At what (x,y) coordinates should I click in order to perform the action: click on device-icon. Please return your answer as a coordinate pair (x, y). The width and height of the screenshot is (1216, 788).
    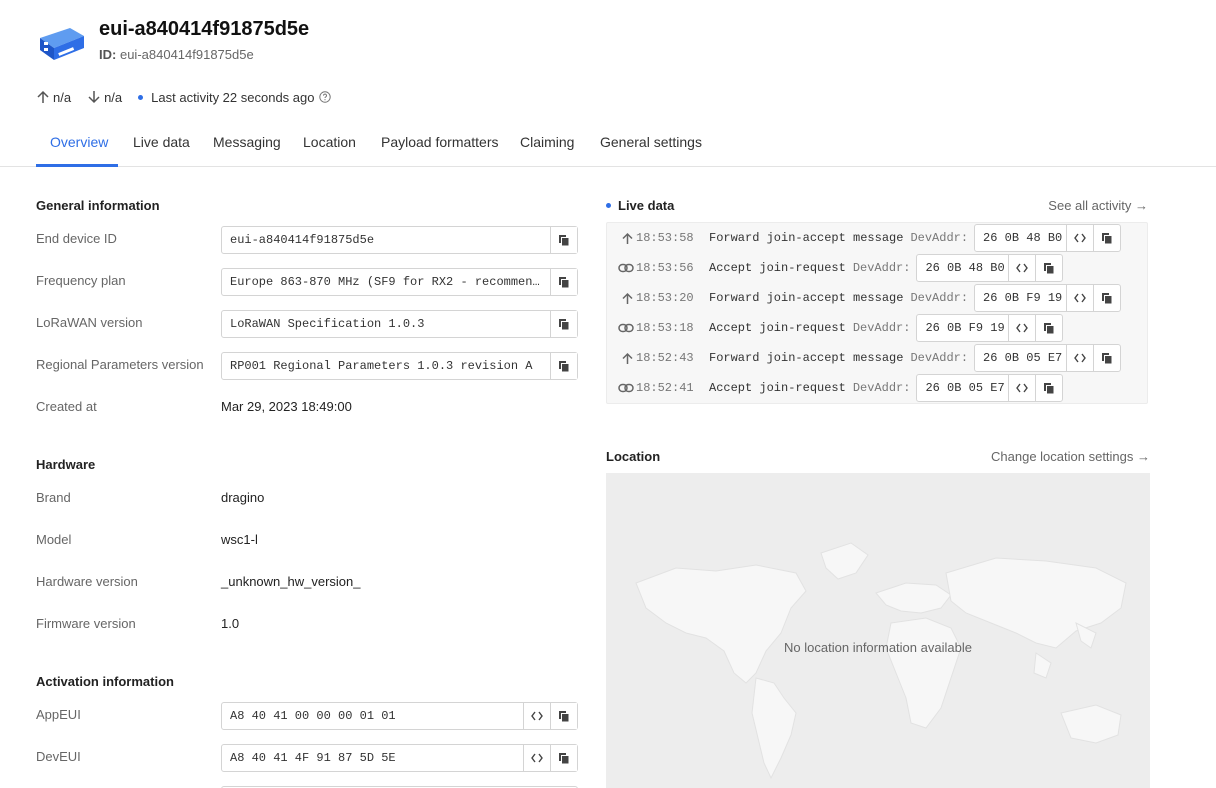
    Looking at the image, I should click on (62, 44).